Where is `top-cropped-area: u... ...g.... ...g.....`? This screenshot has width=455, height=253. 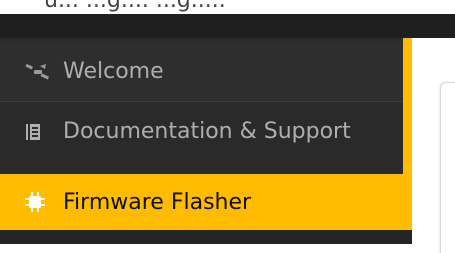 top-cropped-area: u... ...g.... ...g..... is located at coordinates (227, 7).